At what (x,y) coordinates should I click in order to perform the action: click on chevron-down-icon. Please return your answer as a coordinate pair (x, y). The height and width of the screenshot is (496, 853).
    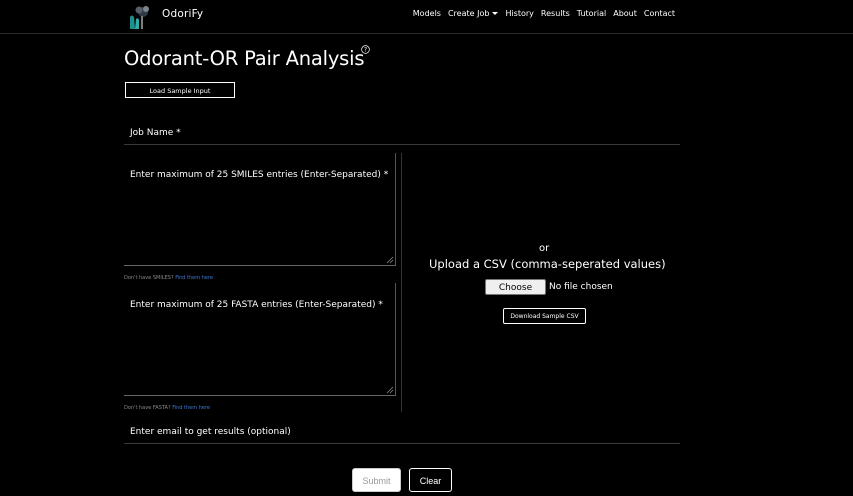
    Looking at the image, I should click on (495, 13).